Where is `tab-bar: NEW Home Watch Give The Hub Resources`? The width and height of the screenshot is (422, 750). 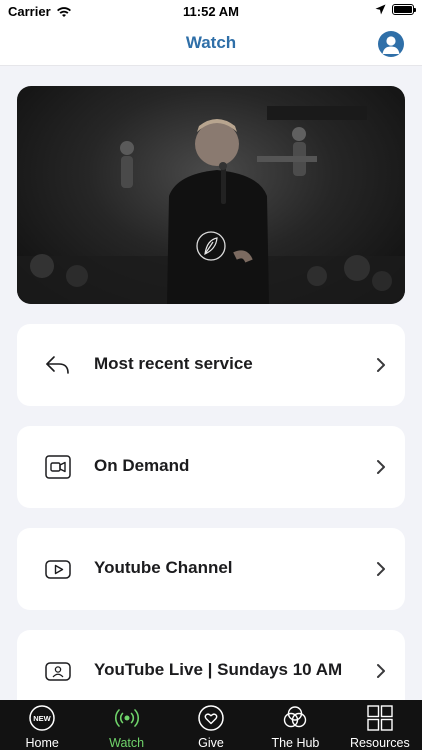
tab-bar: NEW Home Watch Give The Hub Resources is located at coordinates (211, 725).